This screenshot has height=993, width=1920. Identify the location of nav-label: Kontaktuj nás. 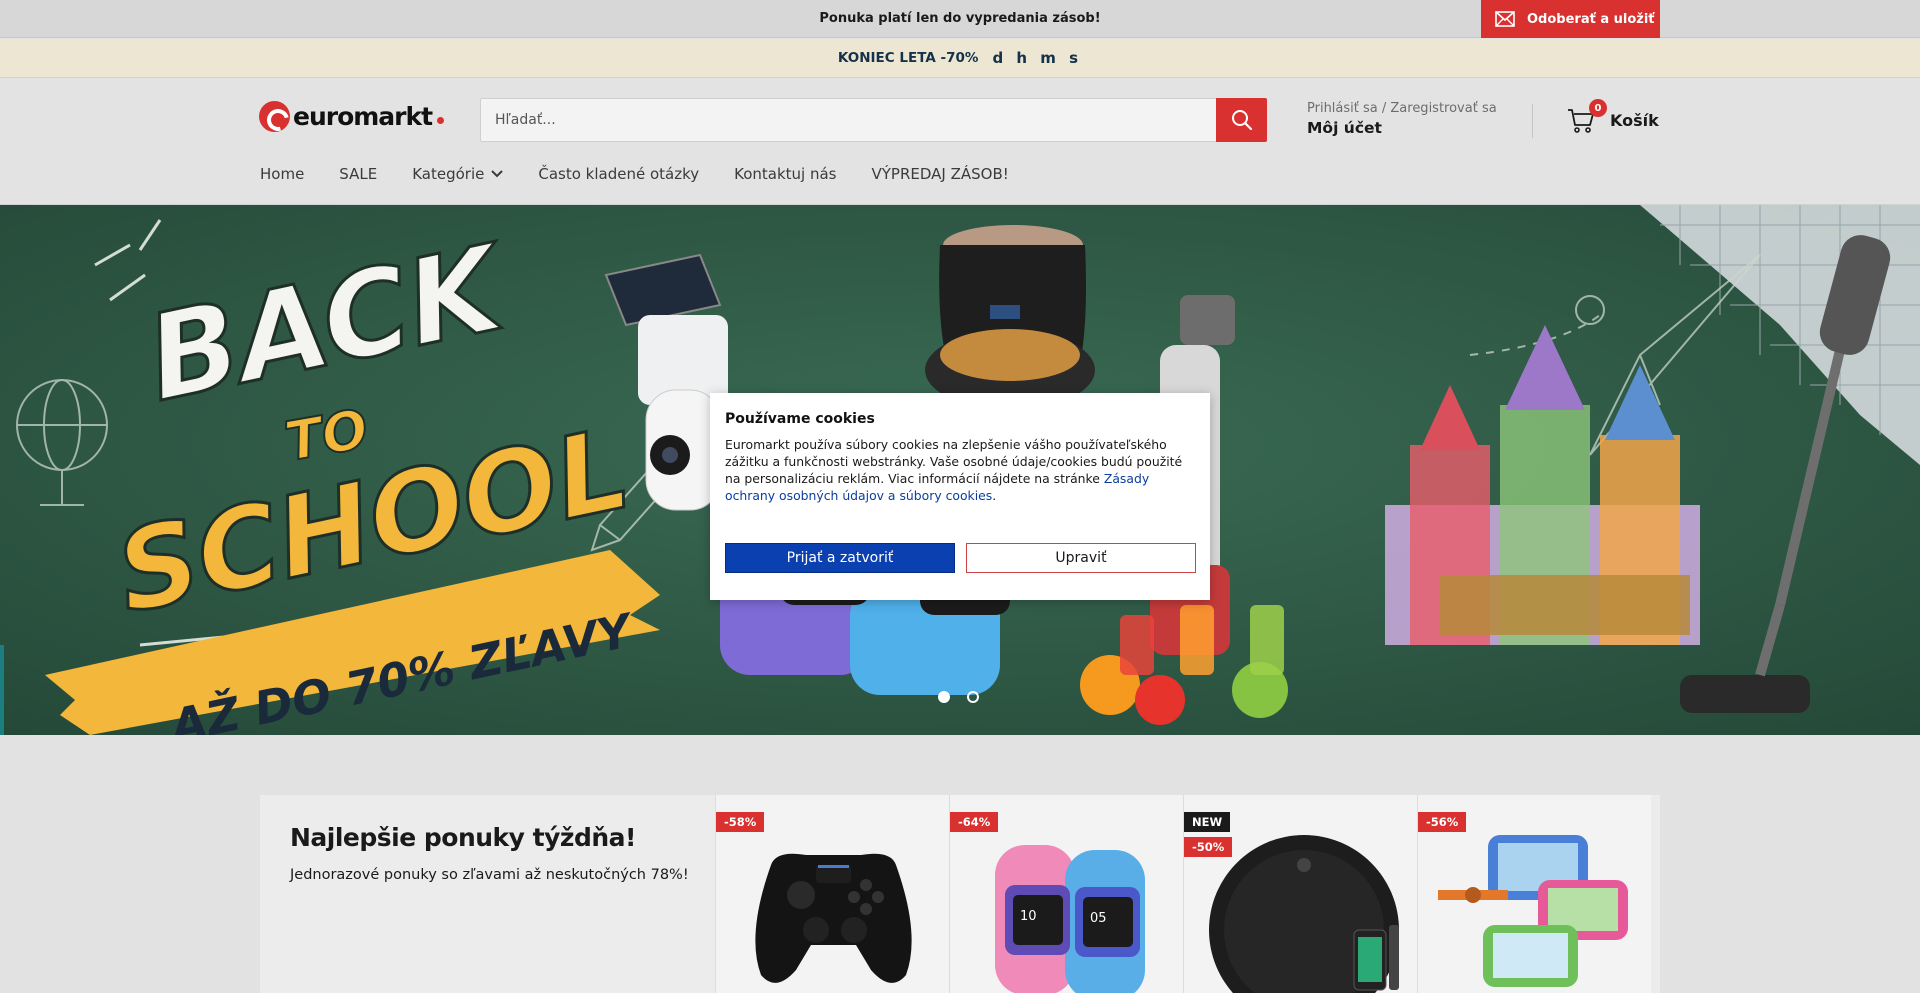
(785, 174).